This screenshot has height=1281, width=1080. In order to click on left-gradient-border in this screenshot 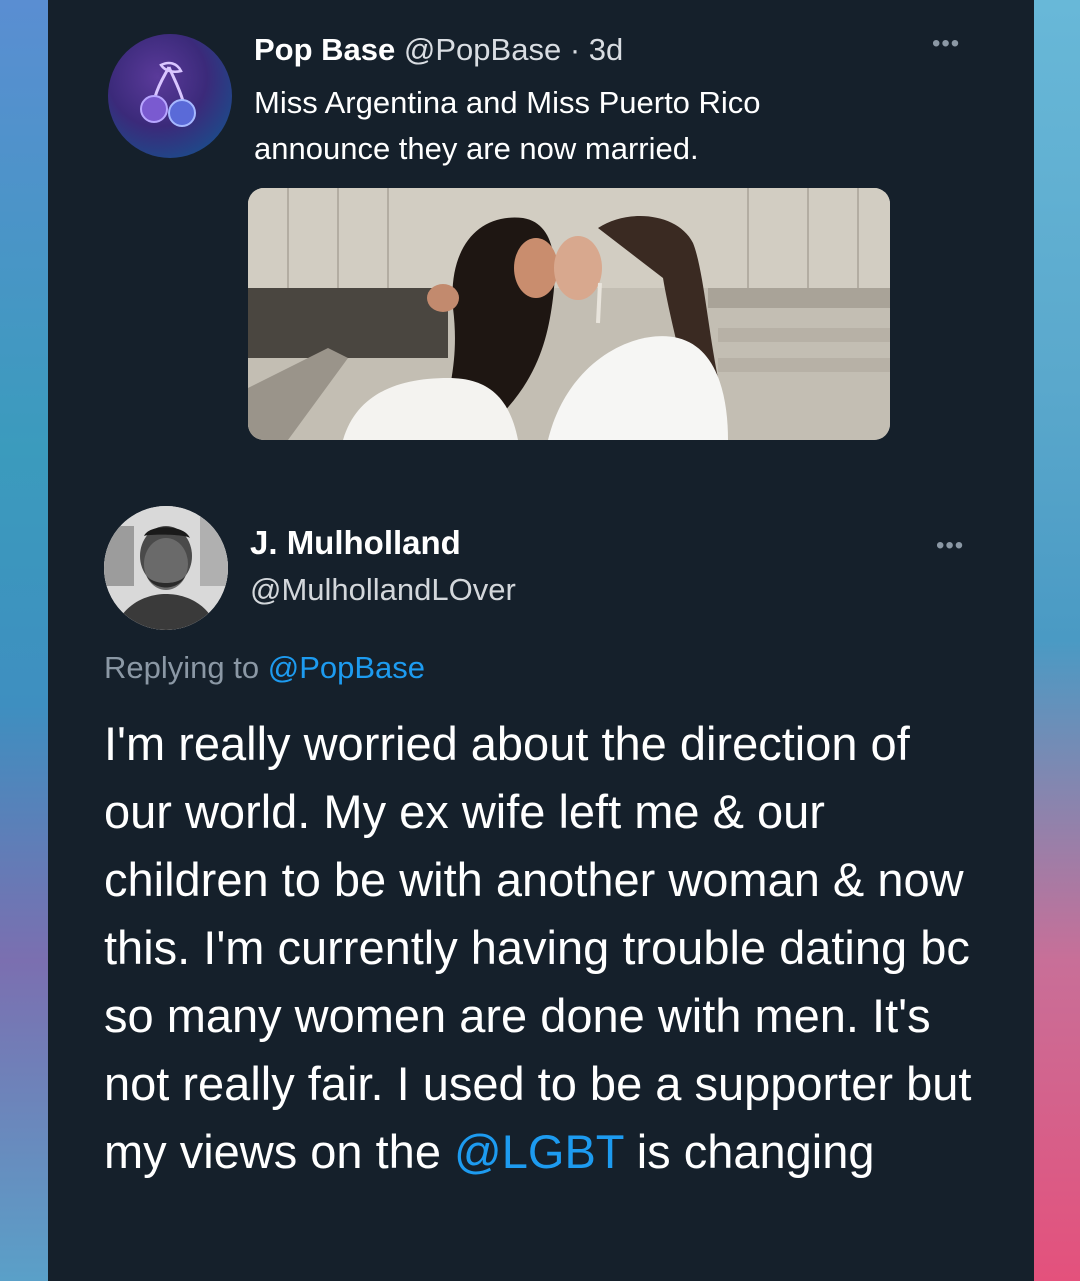, I will do `click(24, 640)`.